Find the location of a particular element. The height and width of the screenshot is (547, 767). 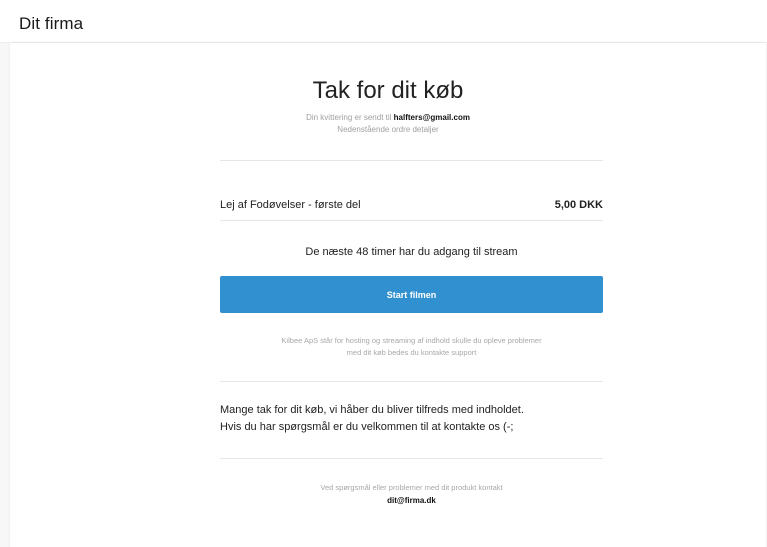

receipt-title: Tak for dit køb is located at coordinates (388, 90).